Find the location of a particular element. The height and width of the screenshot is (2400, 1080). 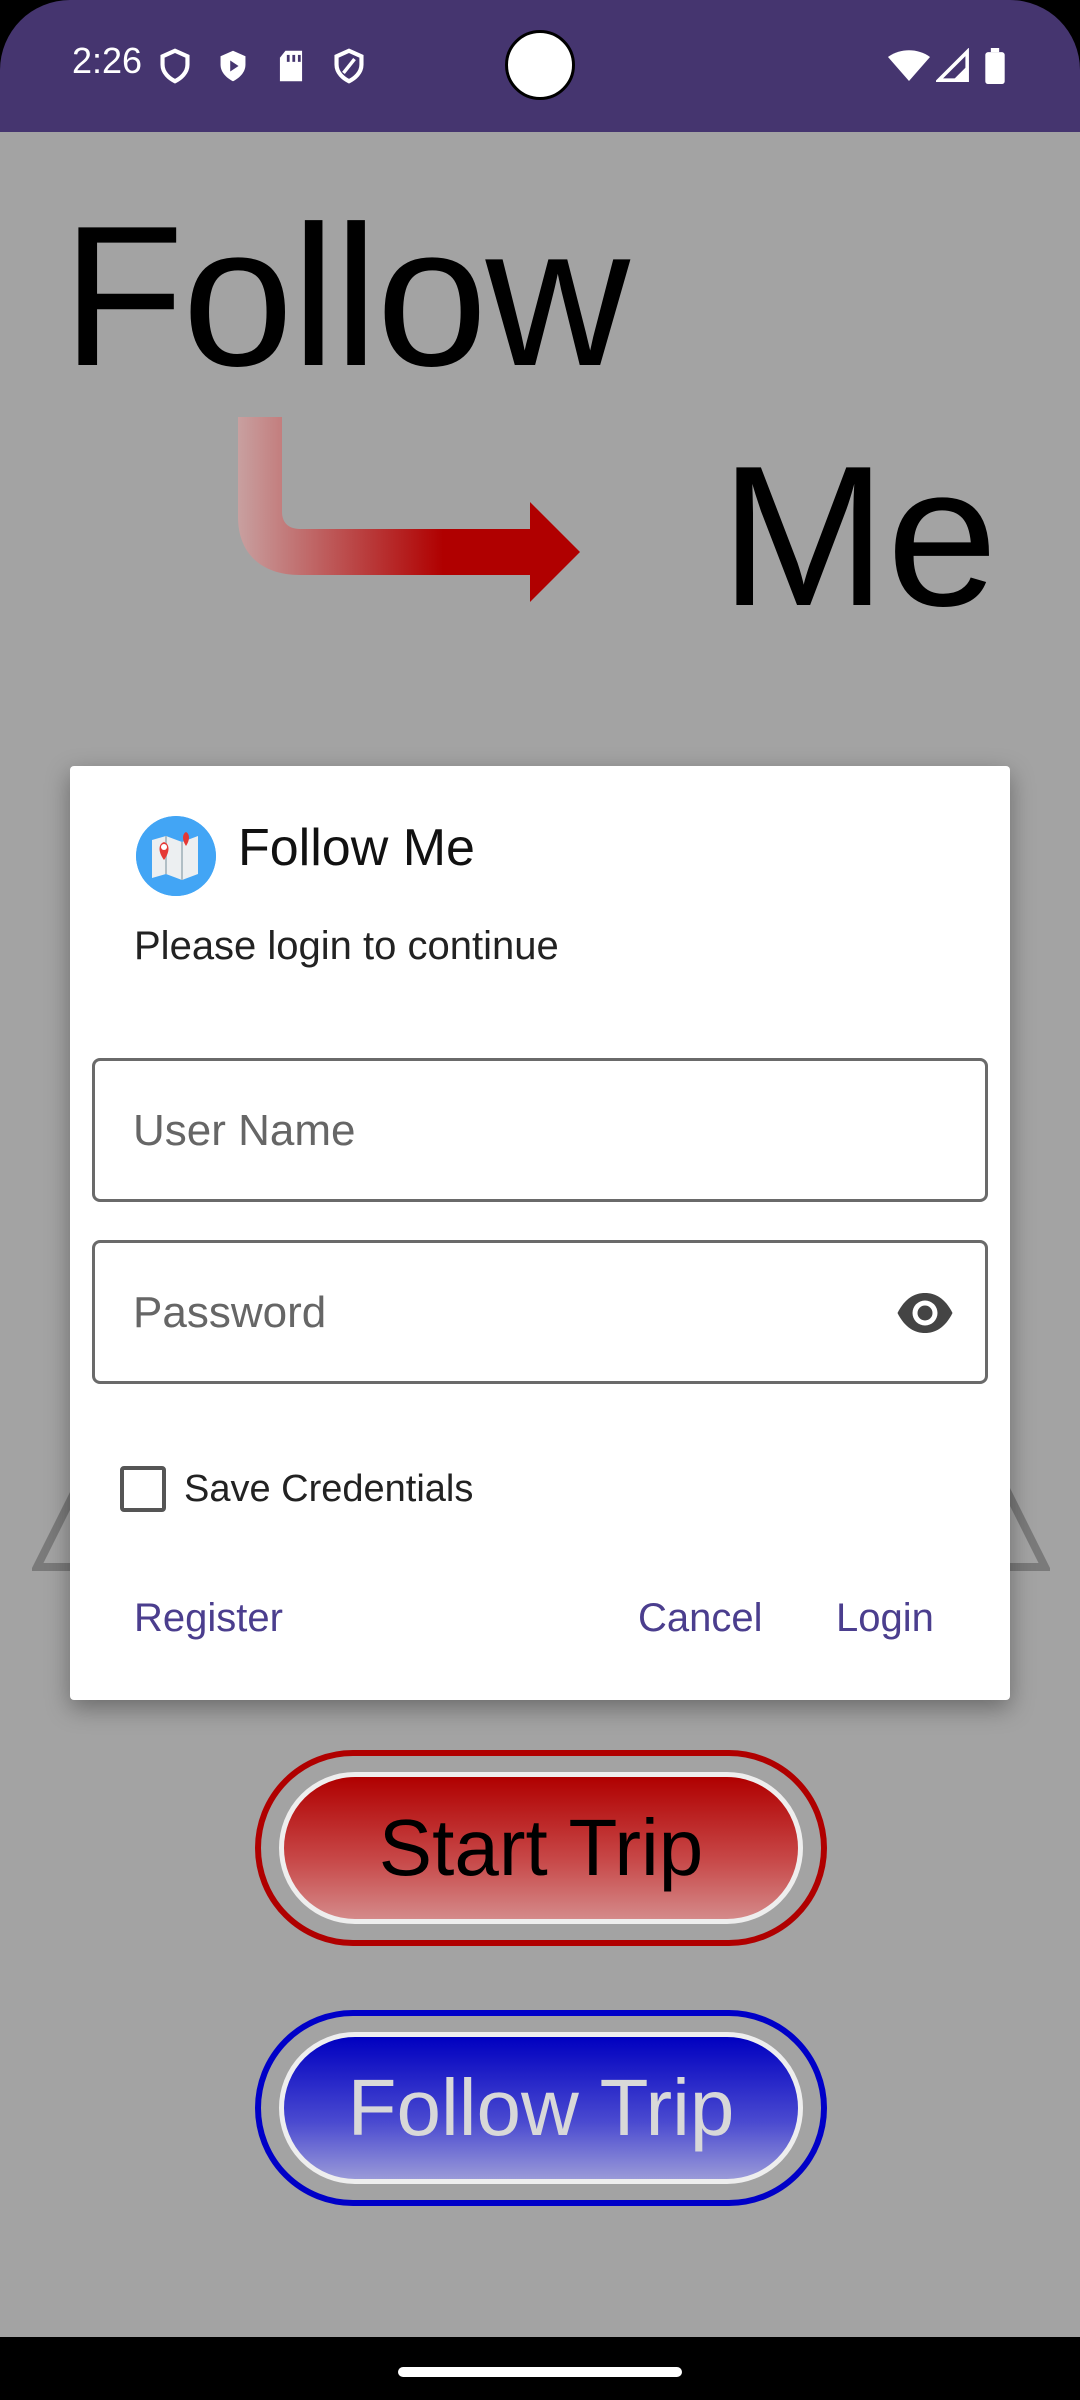

navigation-bar is located at coordinates (540, 2368).